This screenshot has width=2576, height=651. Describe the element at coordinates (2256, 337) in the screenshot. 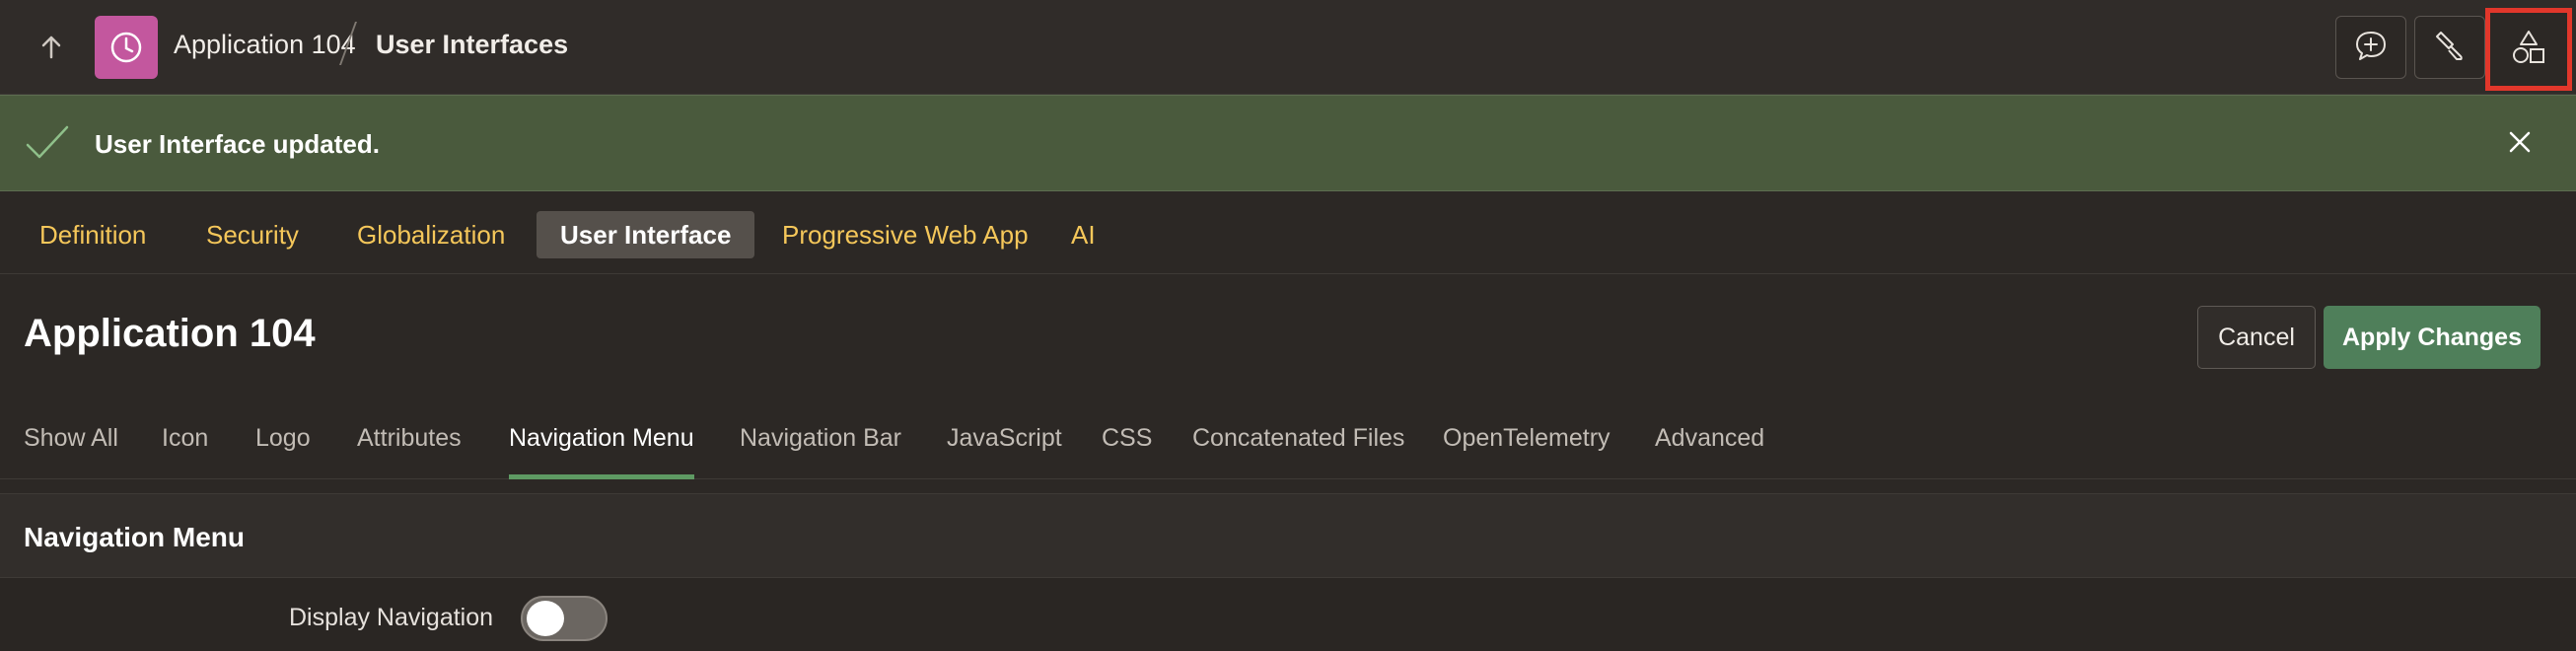

I see `cancel-button: Cancel` at that location.